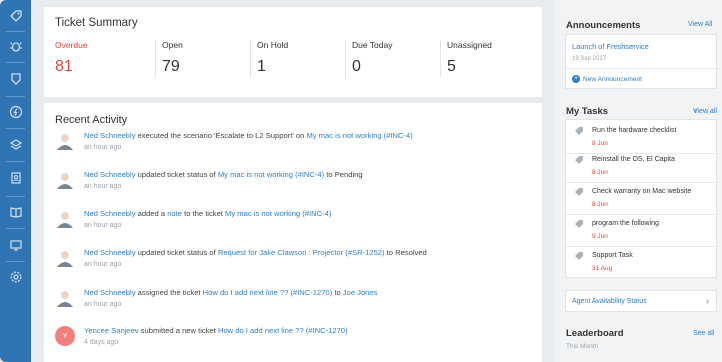  Describe the element at coordinates (15, 79) in the screenshot. I see `shield-icon` at that location.